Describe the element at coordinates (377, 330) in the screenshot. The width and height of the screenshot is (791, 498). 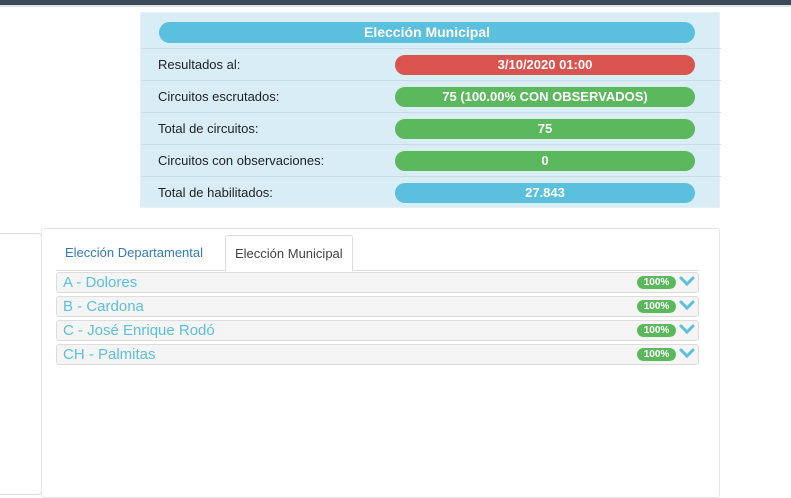
I see `list-item: C - José Enrique Rodó 100%` at that location.